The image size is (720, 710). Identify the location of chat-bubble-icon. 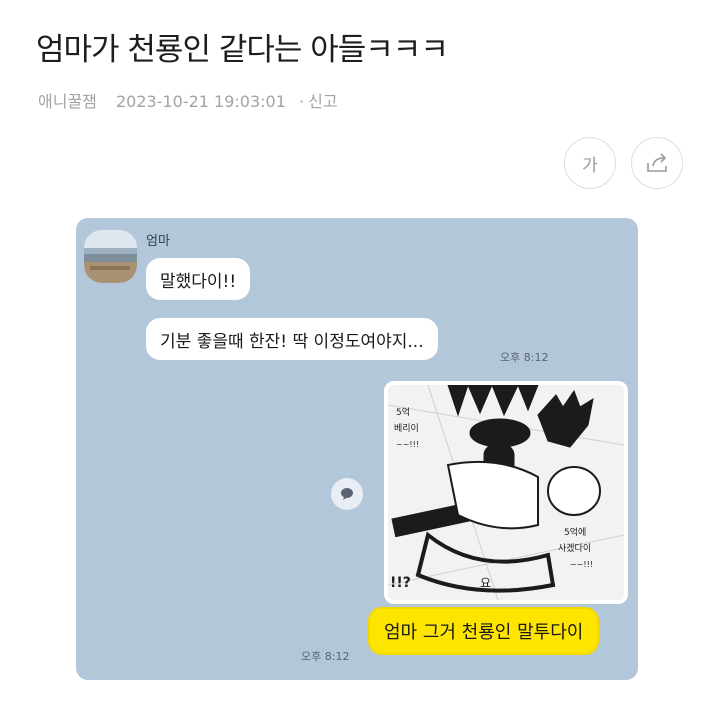
(347, 494).